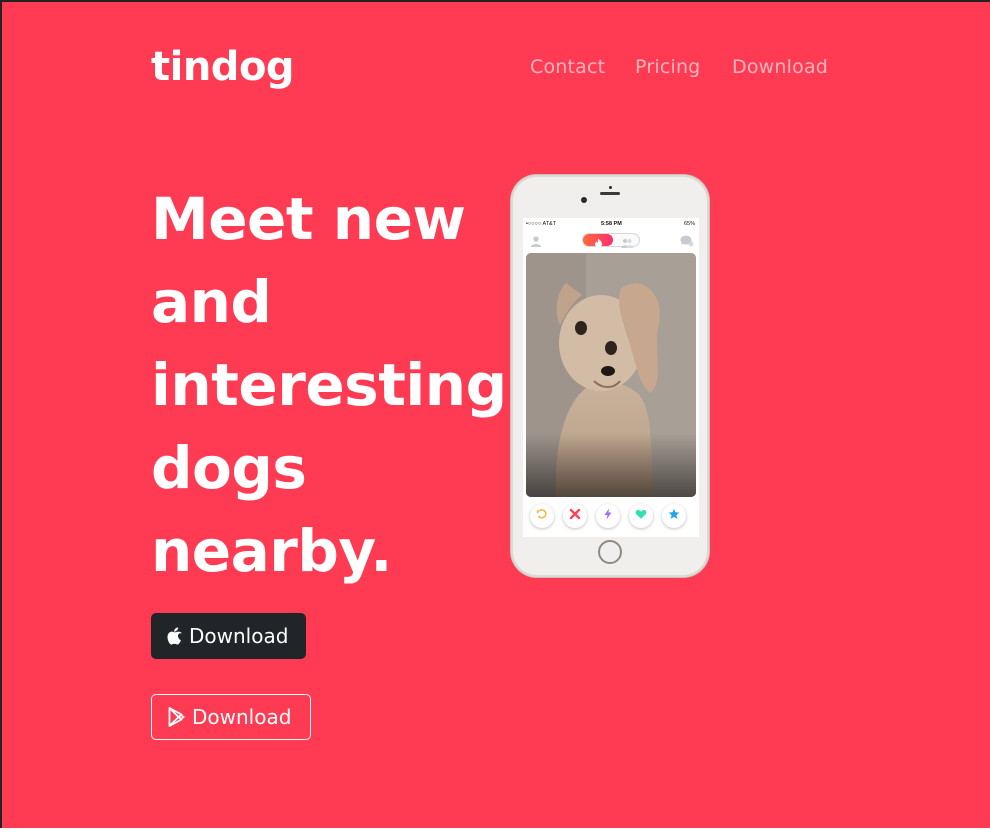 The image size is (990, 834). What do you see at coordinates (496, 71) in the screenshot?
I see `top-nav: Contact Pricing Download` at bounding box center [496, 71].